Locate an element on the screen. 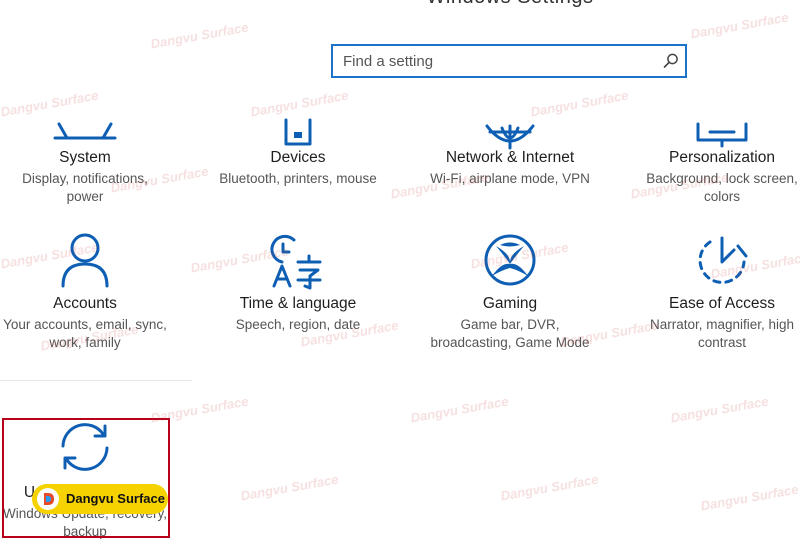  badge-text: Dangvu Surface is located at coordinates (115, 498).